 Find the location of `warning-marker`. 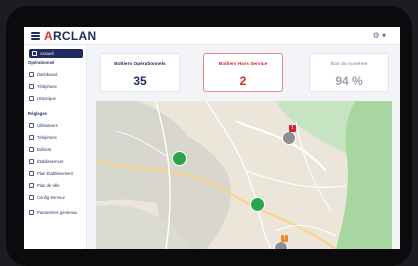

warning-marker is located at coordinates (281, 245).